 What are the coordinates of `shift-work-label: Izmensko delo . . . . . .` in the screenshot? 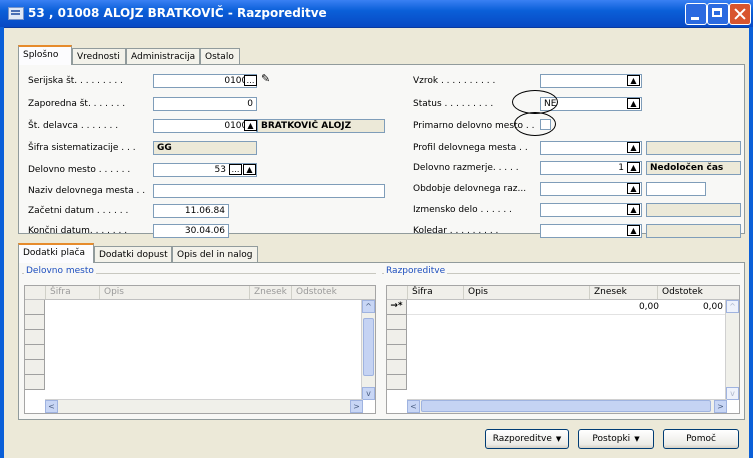 It's located at (462, 210).